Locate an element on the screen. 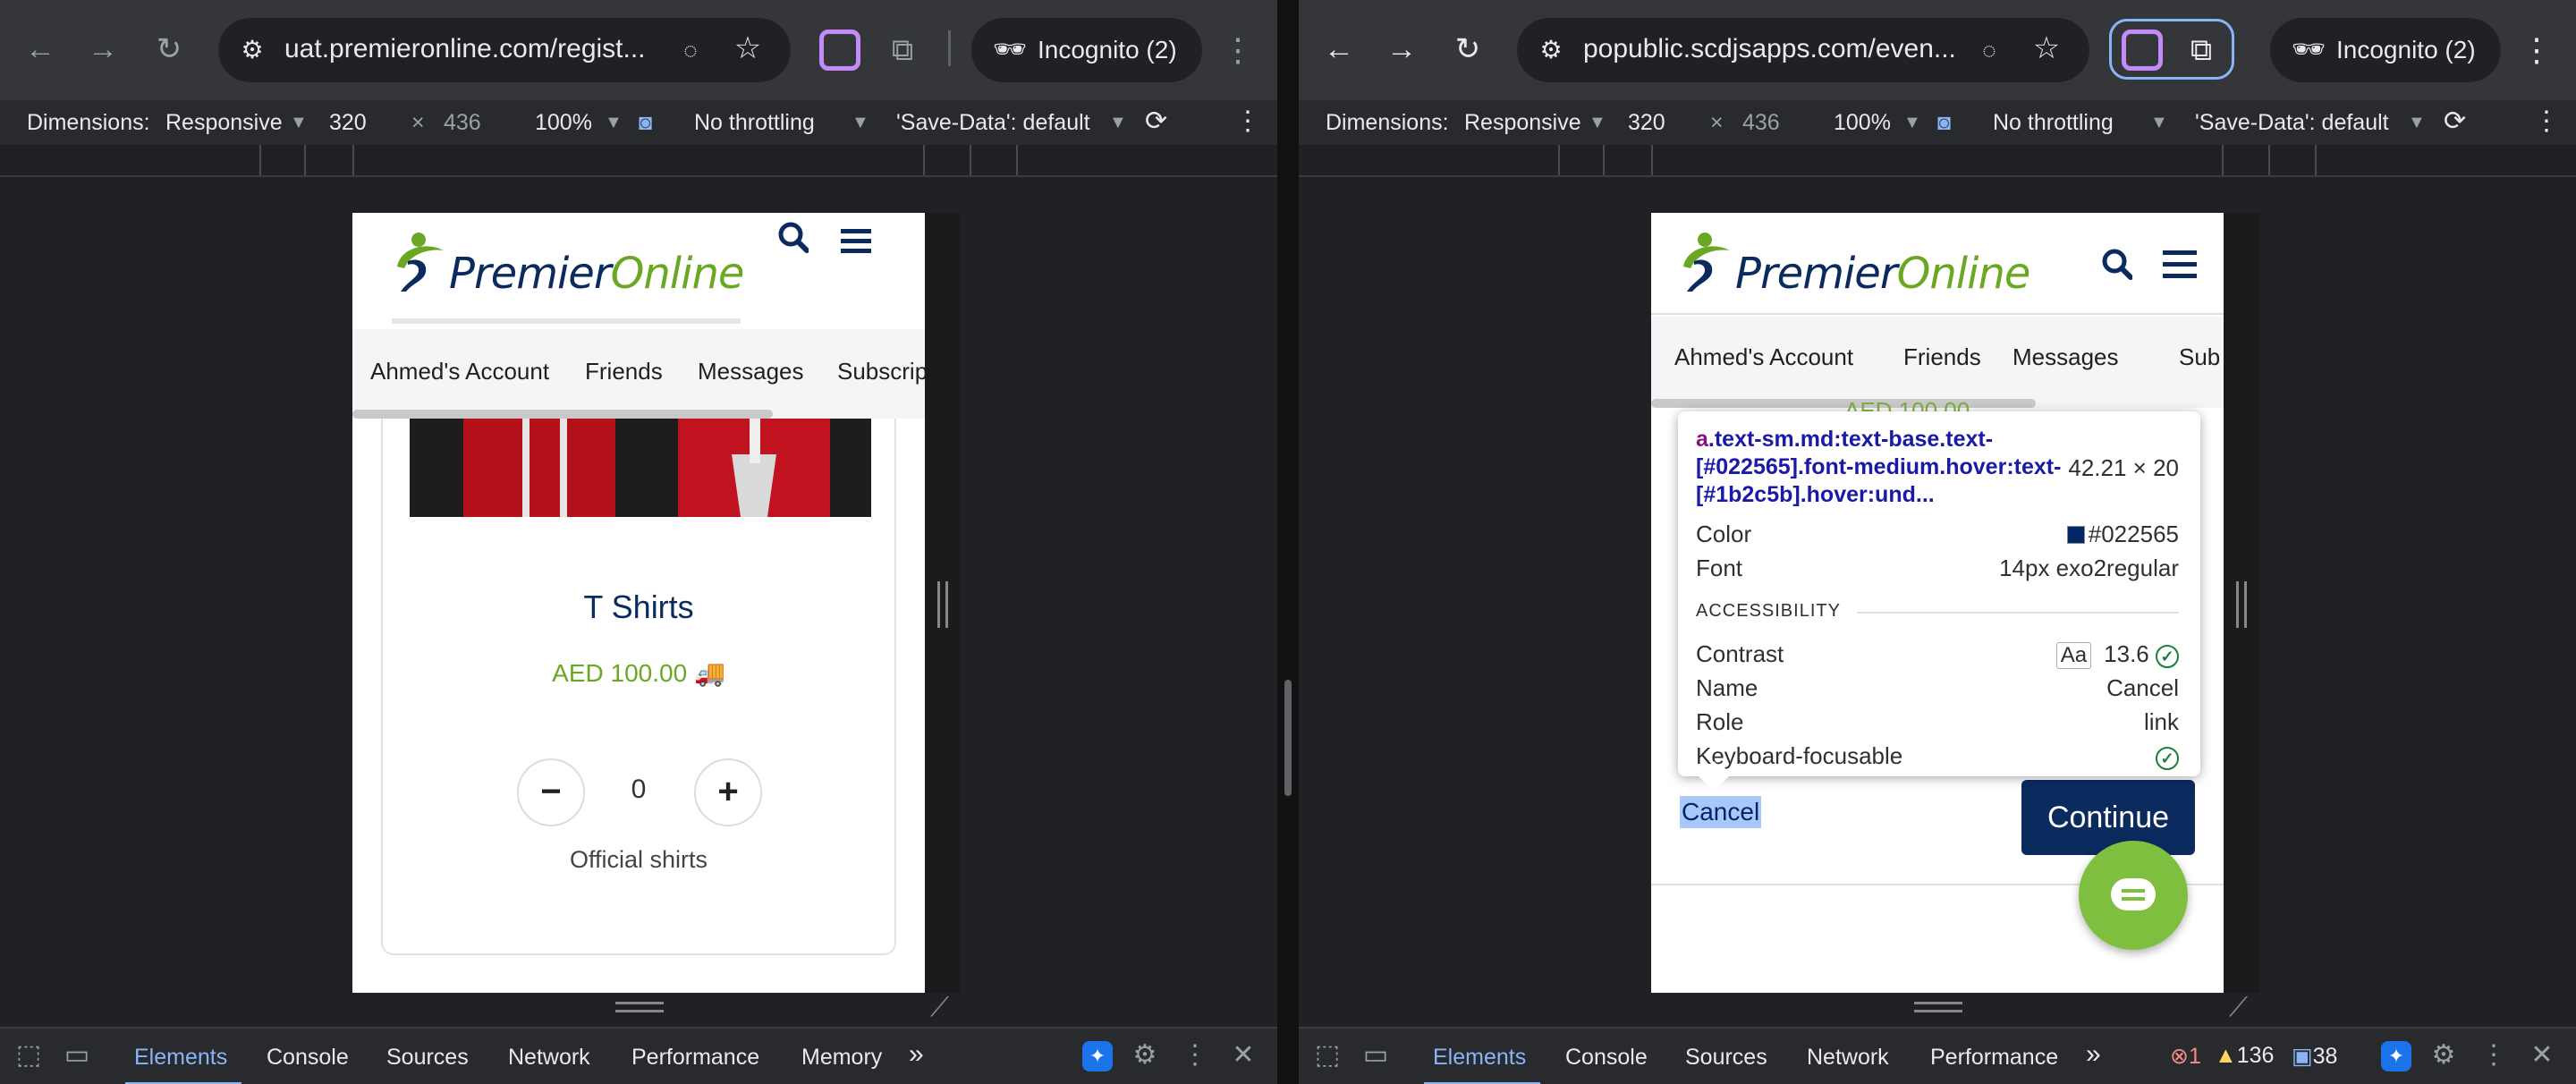 Image resolution: width=2576 pixels, height=1084 pixels. warning-count-badge: ▲136 is located at coordinates (2244, 1056).